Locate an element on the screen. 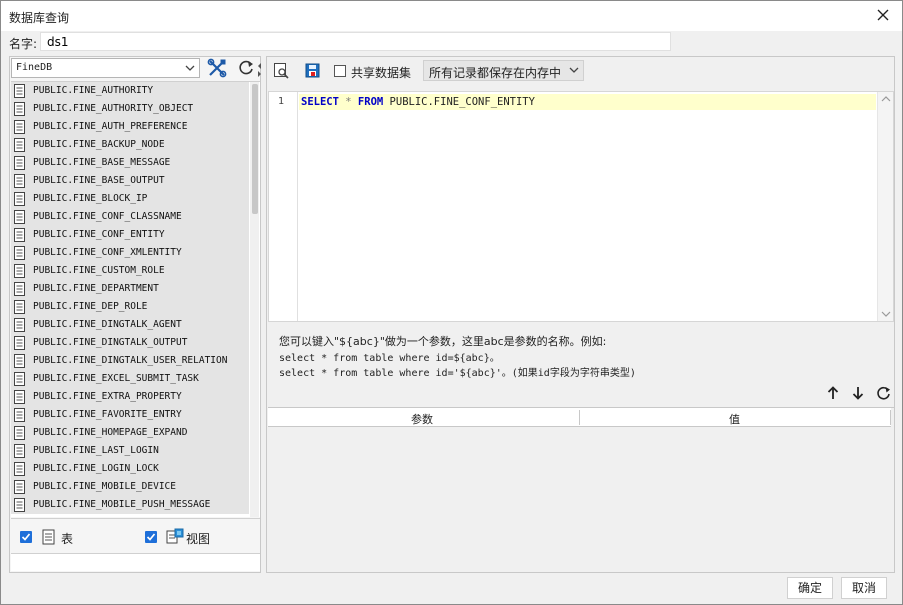  close-icon is located at coordinates (883, 15).